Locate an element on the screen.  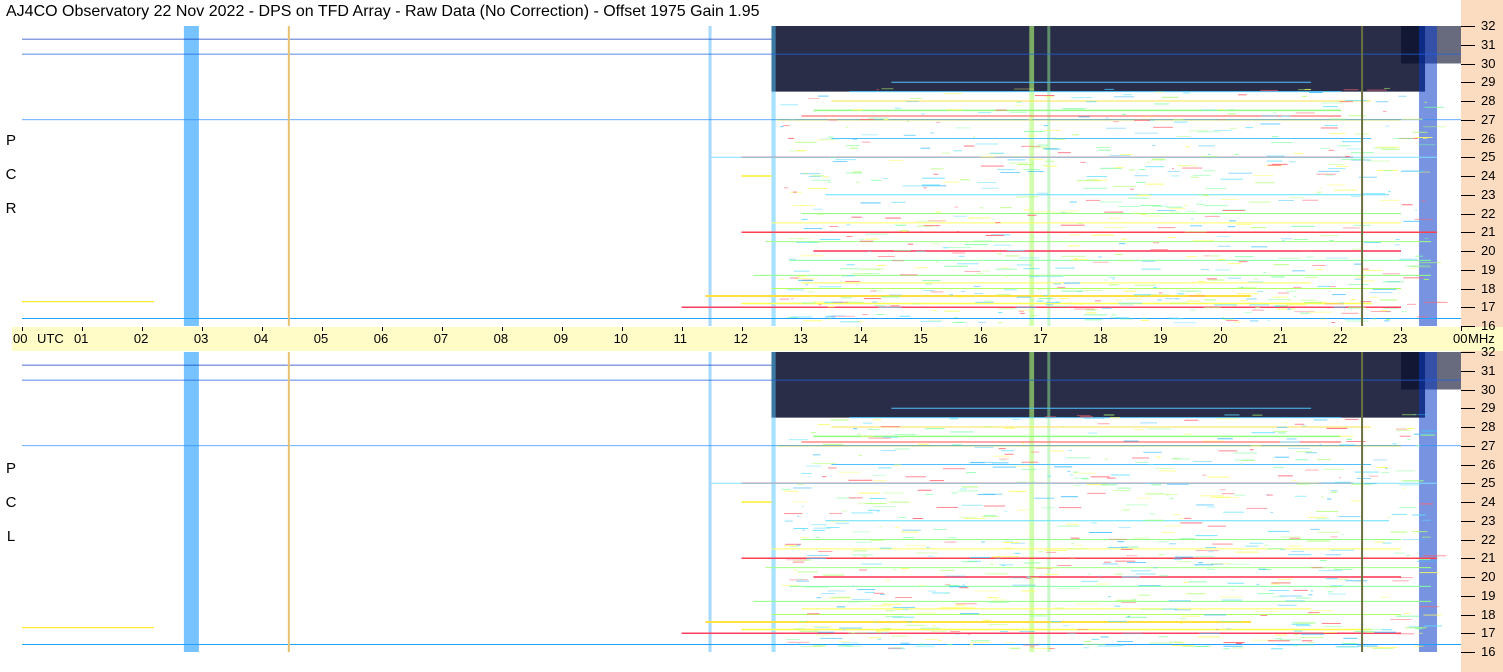
utc-unit-label: UTC is located at coordinates (50, 338).